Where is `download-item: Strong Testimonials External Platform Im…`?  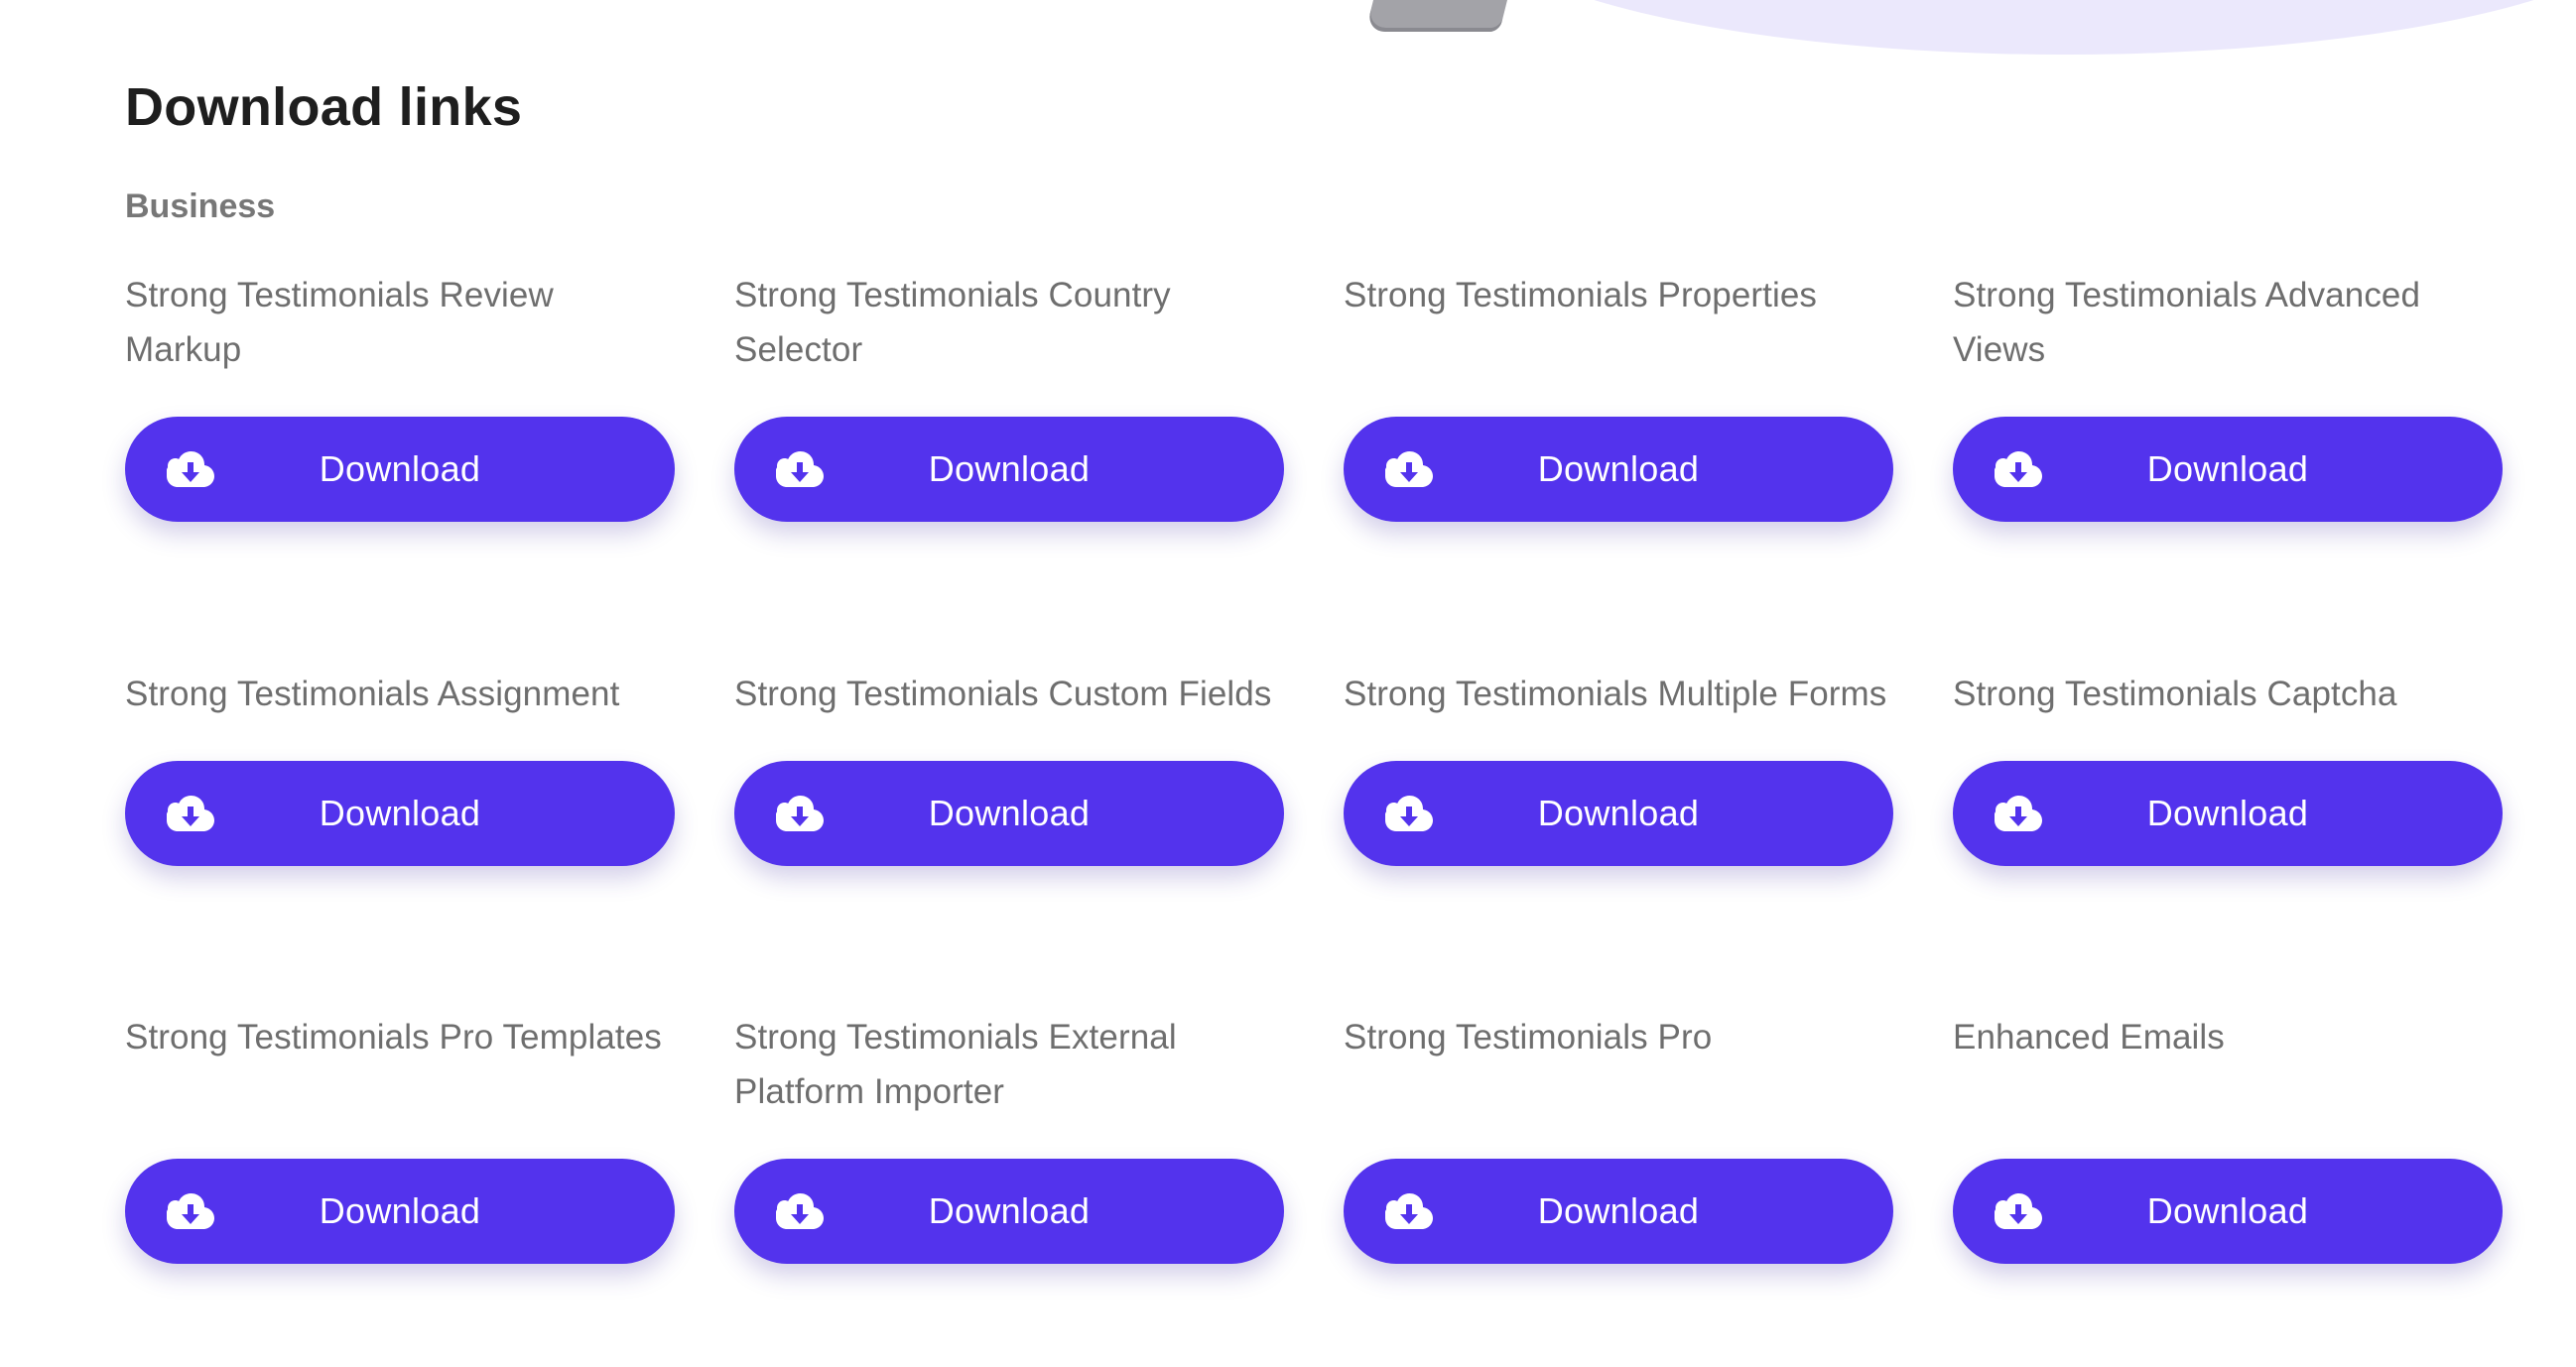 download-item: Strong Testimonials External Platform Im… is located at coordinates (1009, 1064).